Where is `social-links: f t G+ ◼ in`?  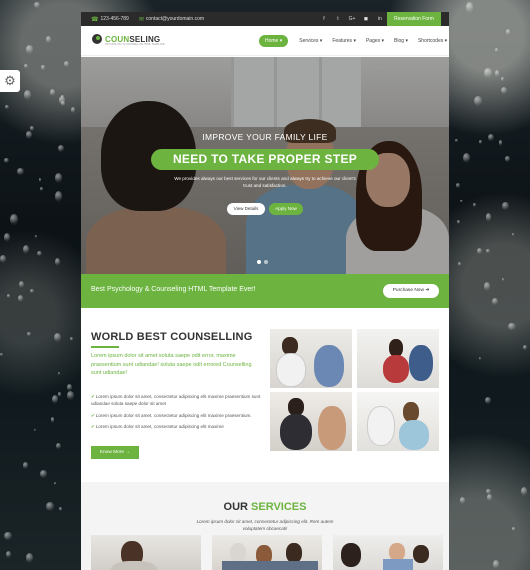
social-links: f t G+ ◼ in is located at coordinates (352, 19).